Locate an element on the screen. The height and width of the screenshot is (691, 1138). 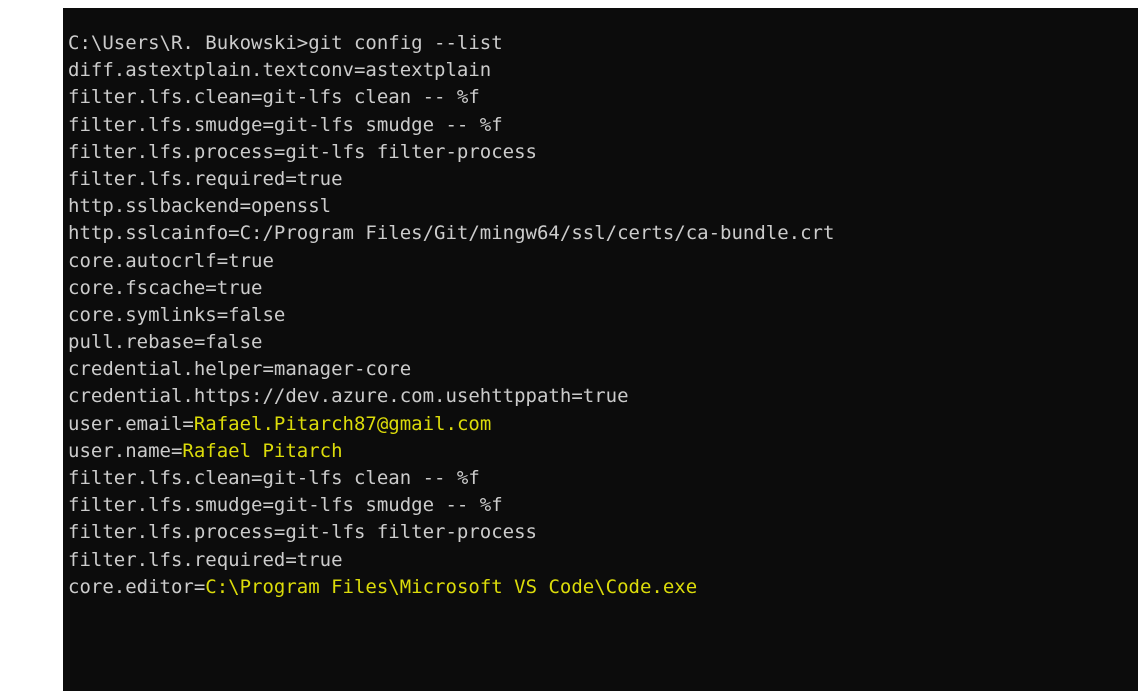
output-line: http.sslbackend=openssl is located at coordinates (200, 206).